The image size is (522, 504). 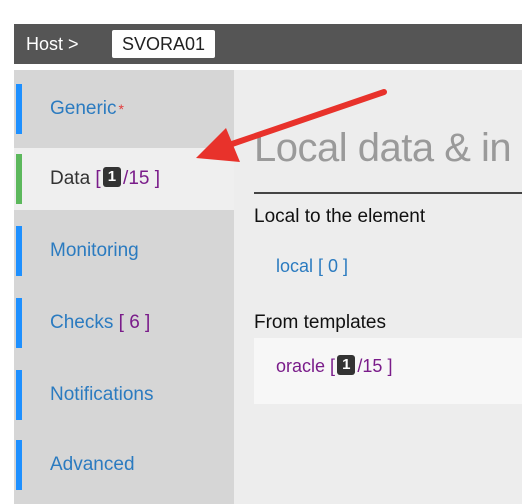 I want to click on required-marker: *, so click(x=121, y=109).